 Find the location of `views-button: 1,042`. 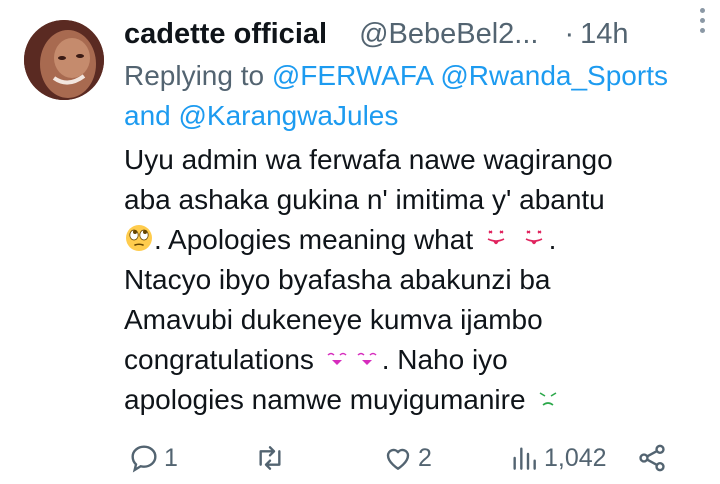

views-button: 1,042 is located at coordinates (557, 458).